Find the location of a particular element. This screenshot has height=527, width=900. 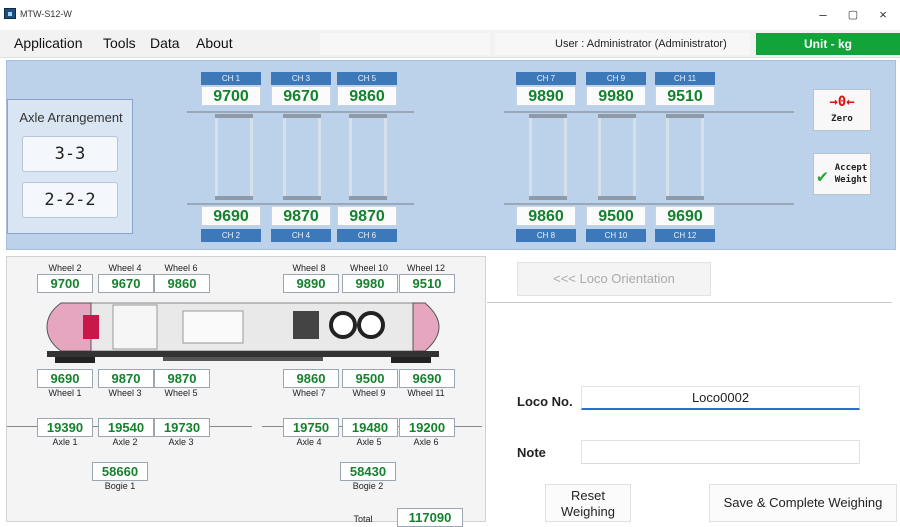

menu-tools: Tools is located at coordinates (119, 43).